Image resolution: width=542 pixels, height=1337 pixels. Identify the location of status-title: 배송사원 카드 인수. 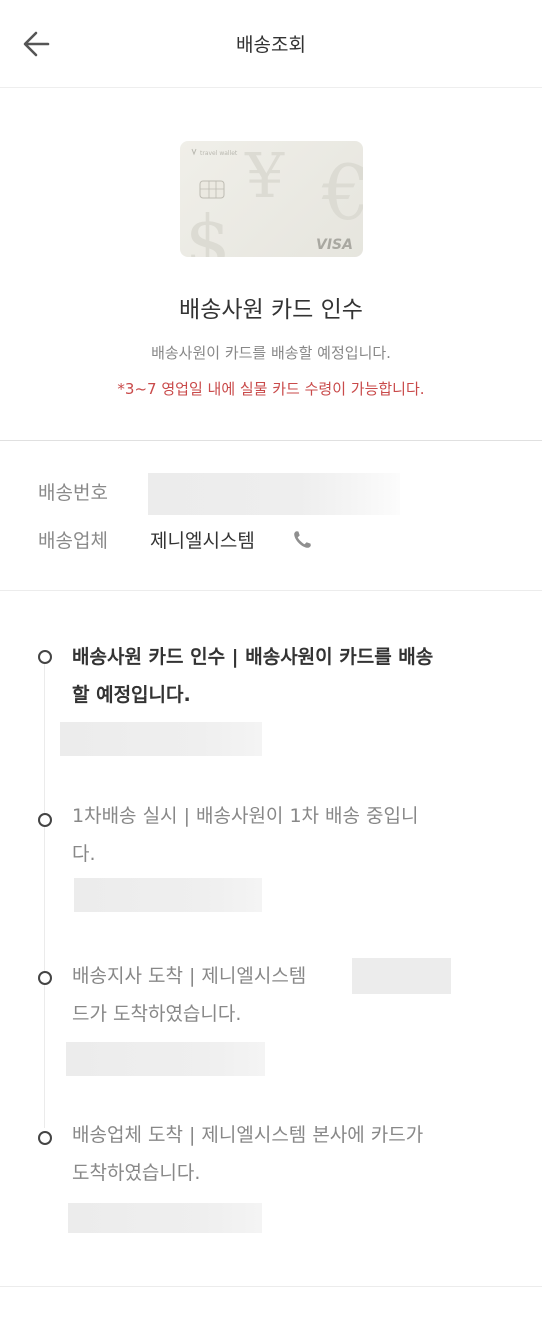
(271, 310).